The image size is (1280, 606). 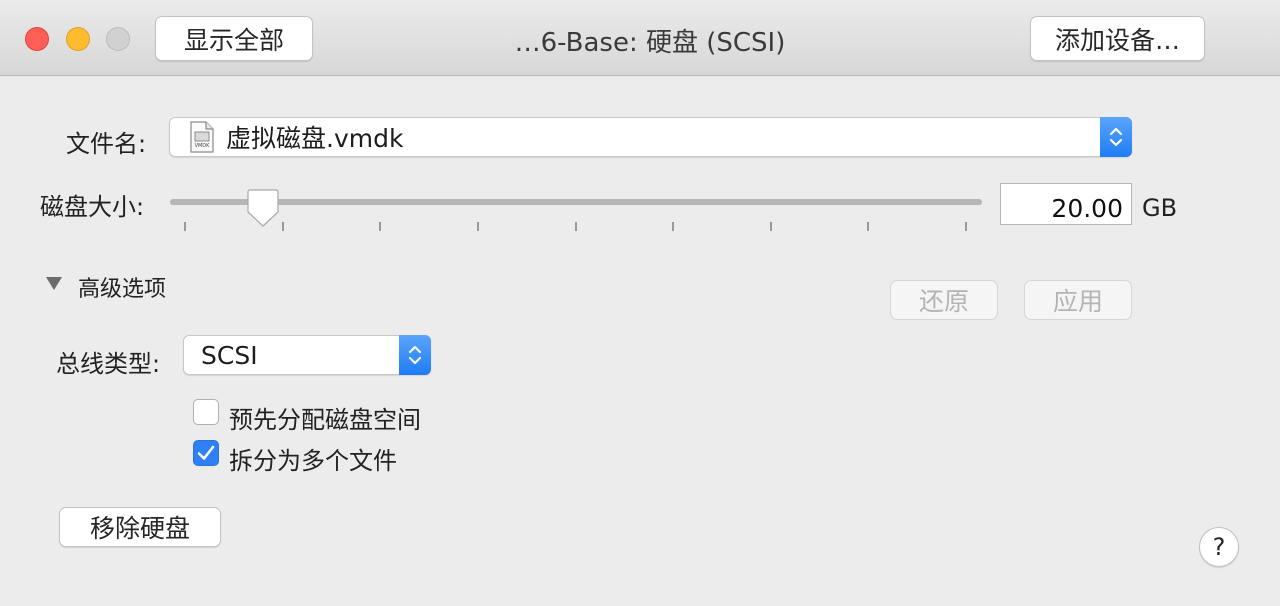 What do you see at coordinates (1160, 208) in the screenshot?
I see `disk-size-unit: GB` at bounding box center [1160, 208].